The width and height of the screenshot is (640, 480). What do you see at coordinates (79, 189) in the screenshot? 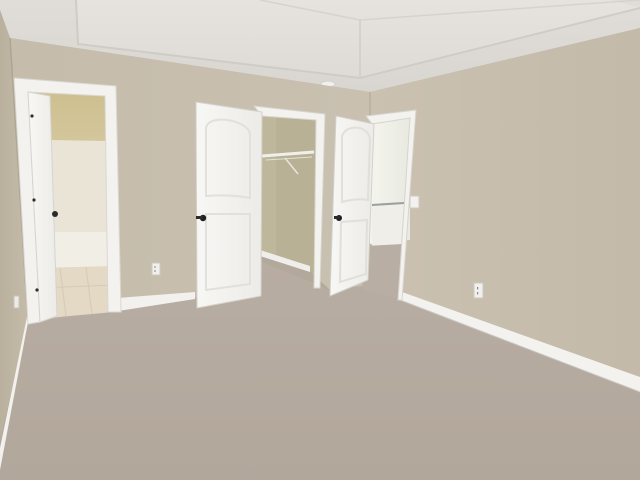
I see `bathtub-surround` at bounding box center [79, 189].